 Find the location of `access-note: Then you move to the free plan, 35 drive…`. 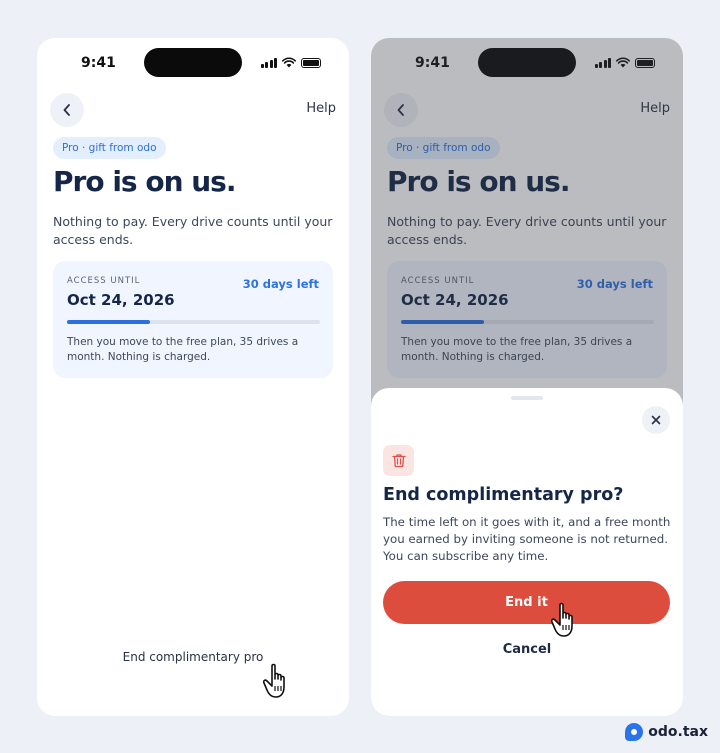

access-note: Then you move to the free plan, 35 drive… is located at coordinates (183, 349).